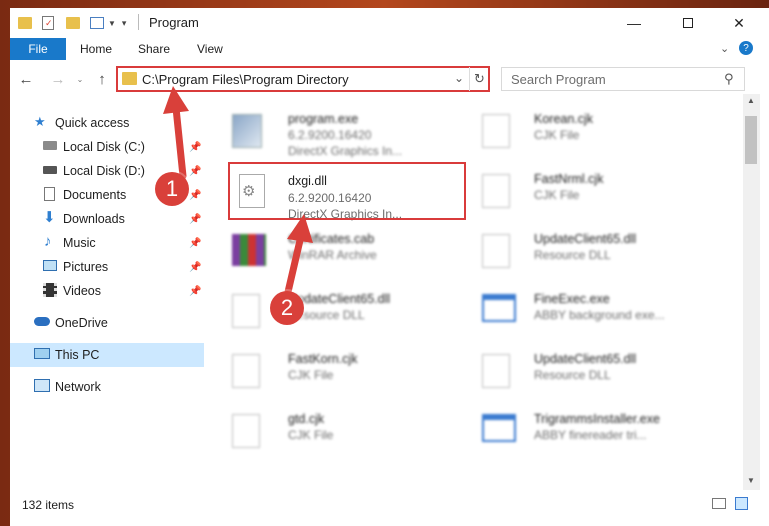 The height and width of the screenshot is (526, 769). I want to click on new-folder-icon, so click(73, 23).